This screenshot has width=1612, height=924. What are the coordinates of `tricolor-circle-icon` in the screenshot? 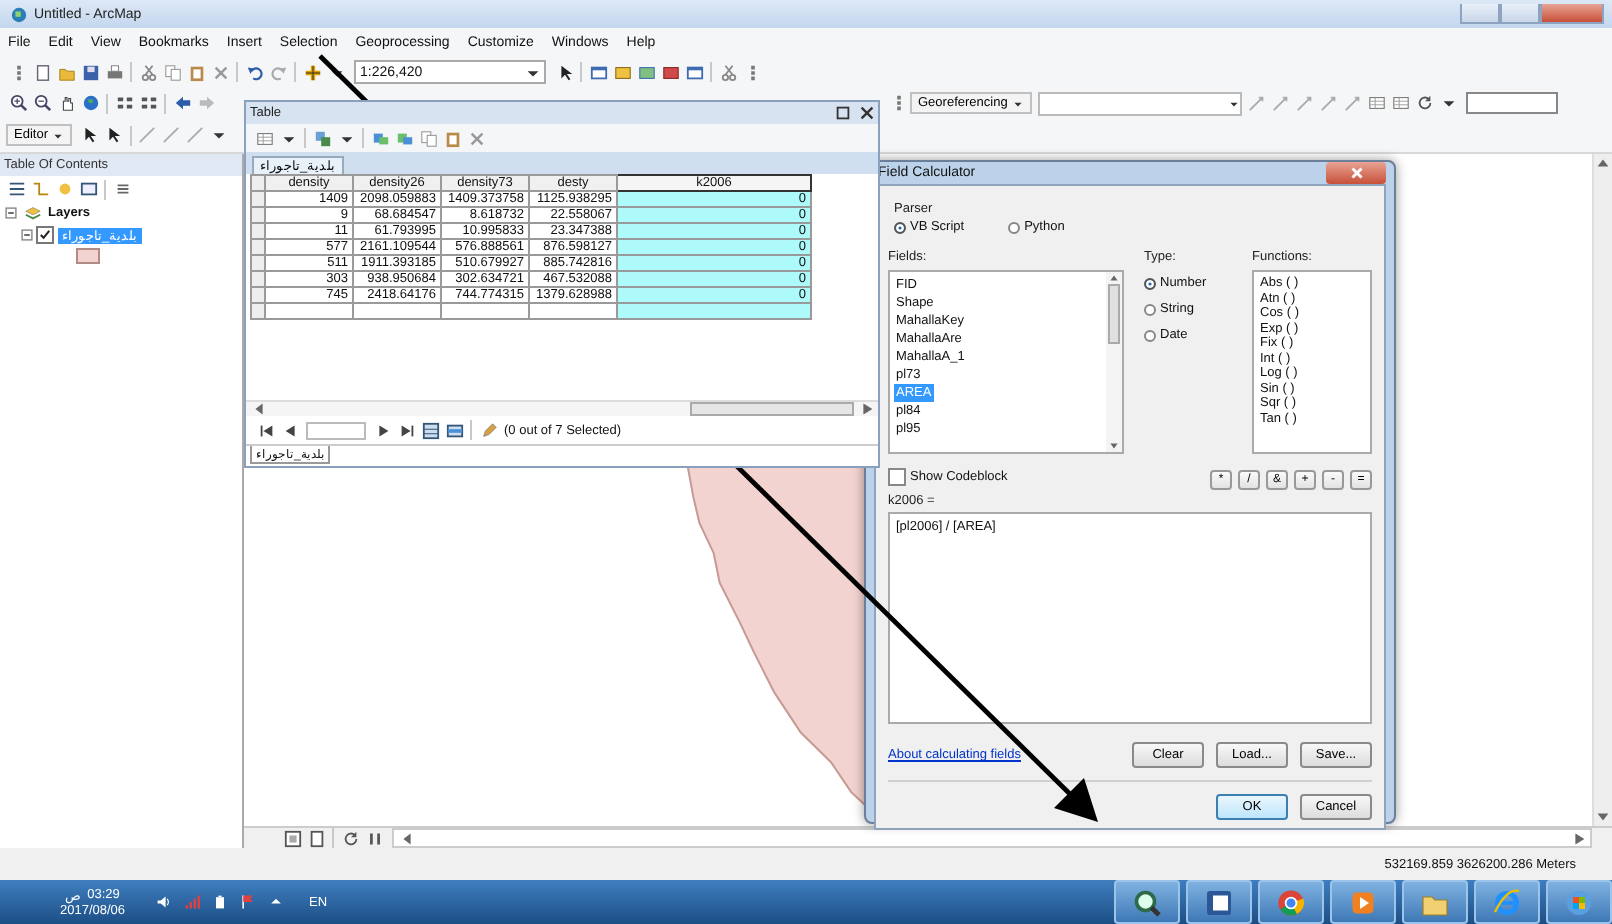 It's located at (1291, 902).